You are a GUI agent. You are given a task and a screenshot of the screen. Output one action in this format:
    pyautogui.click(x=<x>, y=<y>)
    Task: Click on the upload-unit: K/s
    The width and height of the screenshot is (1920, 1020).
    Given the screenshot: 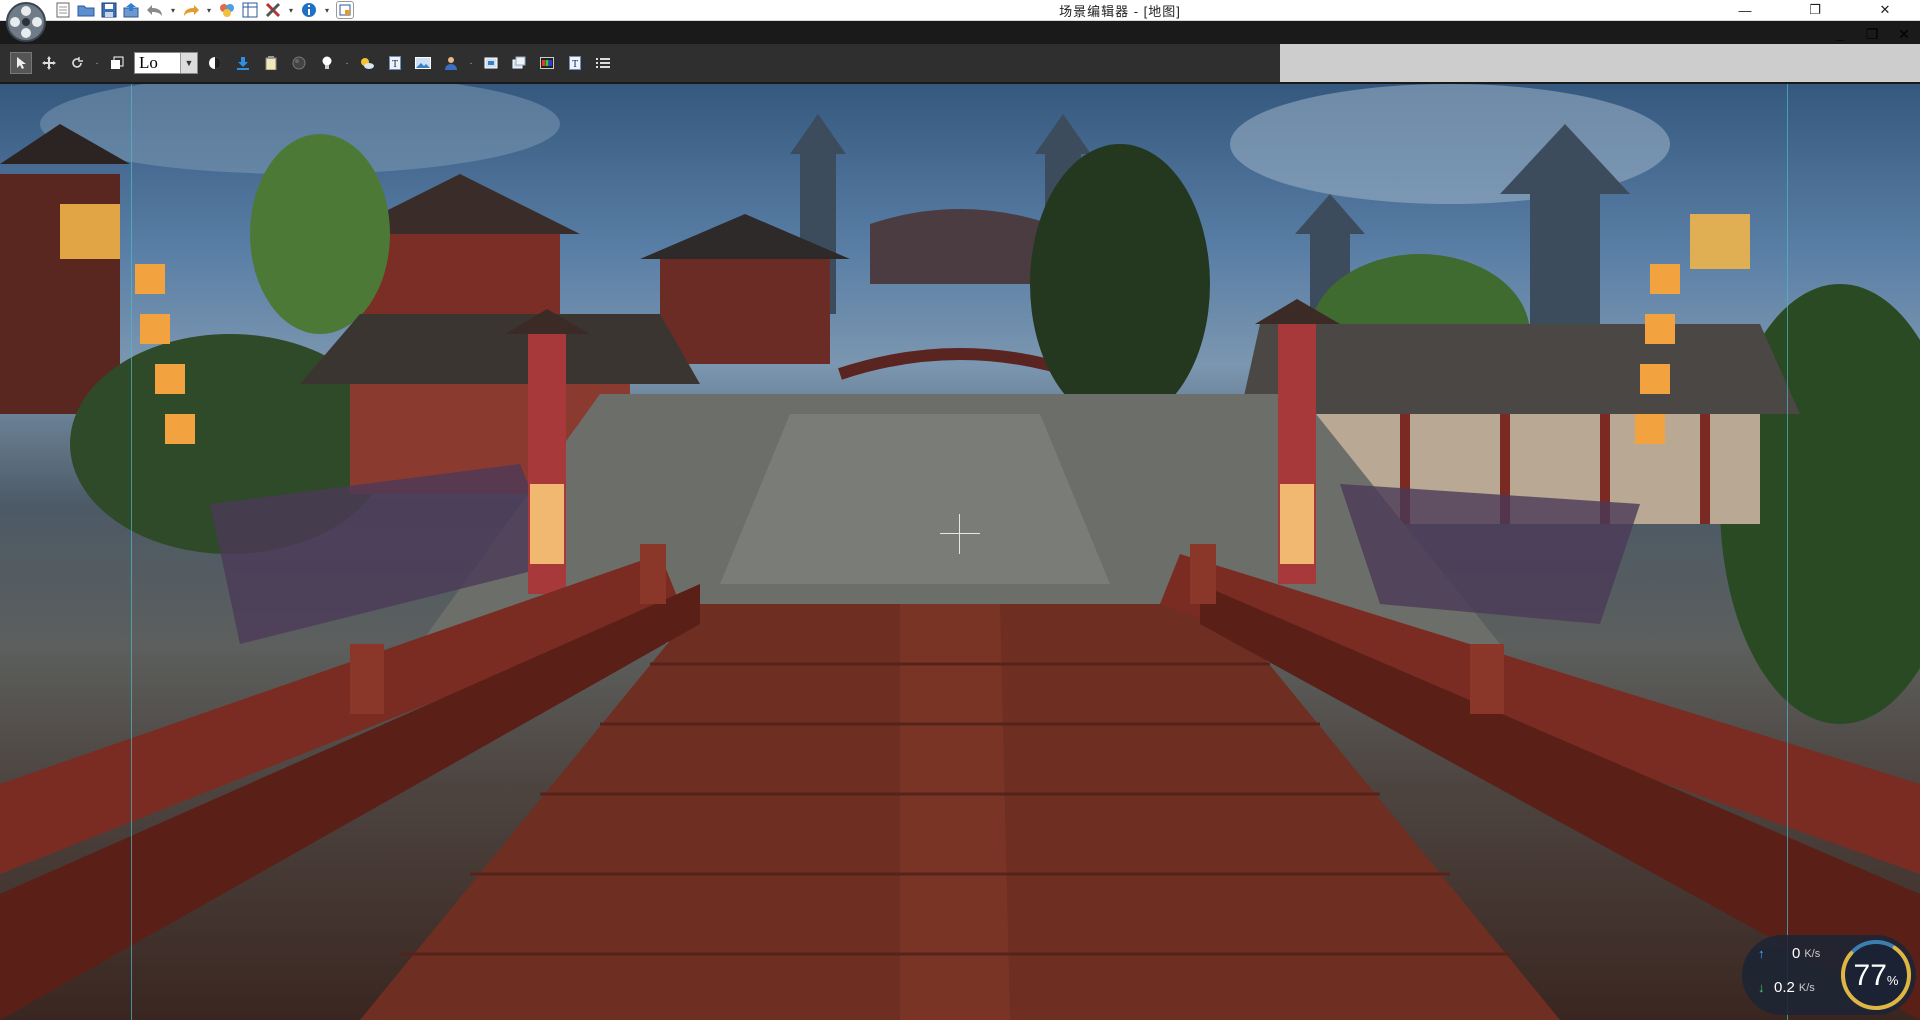 What is the action you would take?
    pyautogui.click(x=1812, y=953)
    